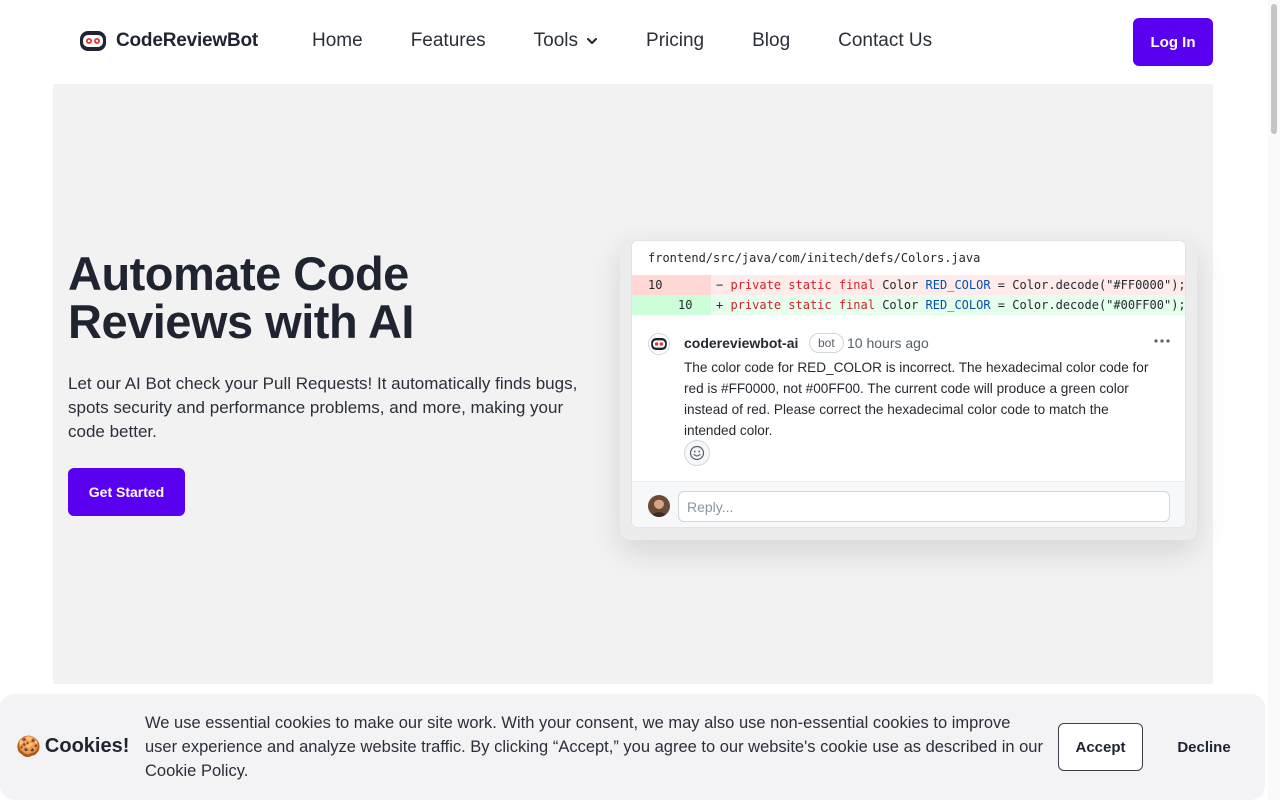  Describe the element at coordinates (720, 285) in the screenshot. I see `diff-marker: −` at that location.